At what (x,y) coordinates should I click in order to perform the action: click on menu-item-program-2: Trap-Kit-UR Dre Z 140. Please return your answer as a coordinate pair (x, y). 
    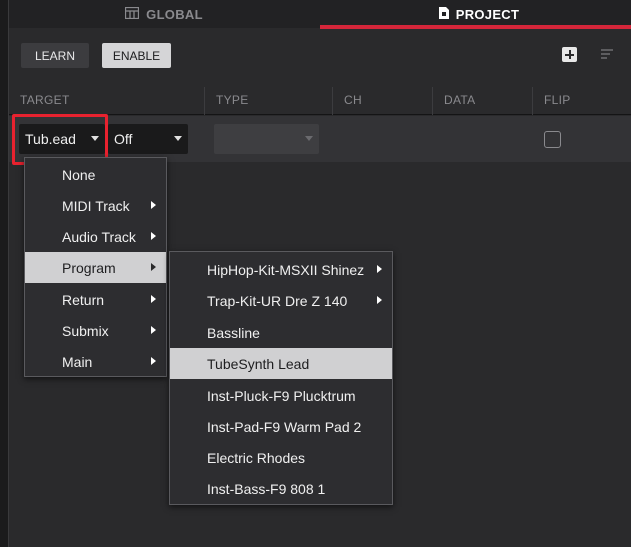
    Looking at the image, I should click on (281, 300).